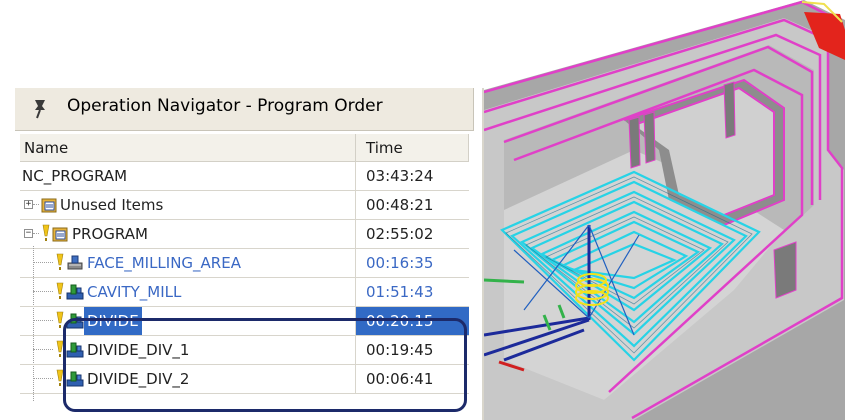  Describe the element at coordinates (112, 205) in the screenshot. I see `row-label: Unused Items` at that location.